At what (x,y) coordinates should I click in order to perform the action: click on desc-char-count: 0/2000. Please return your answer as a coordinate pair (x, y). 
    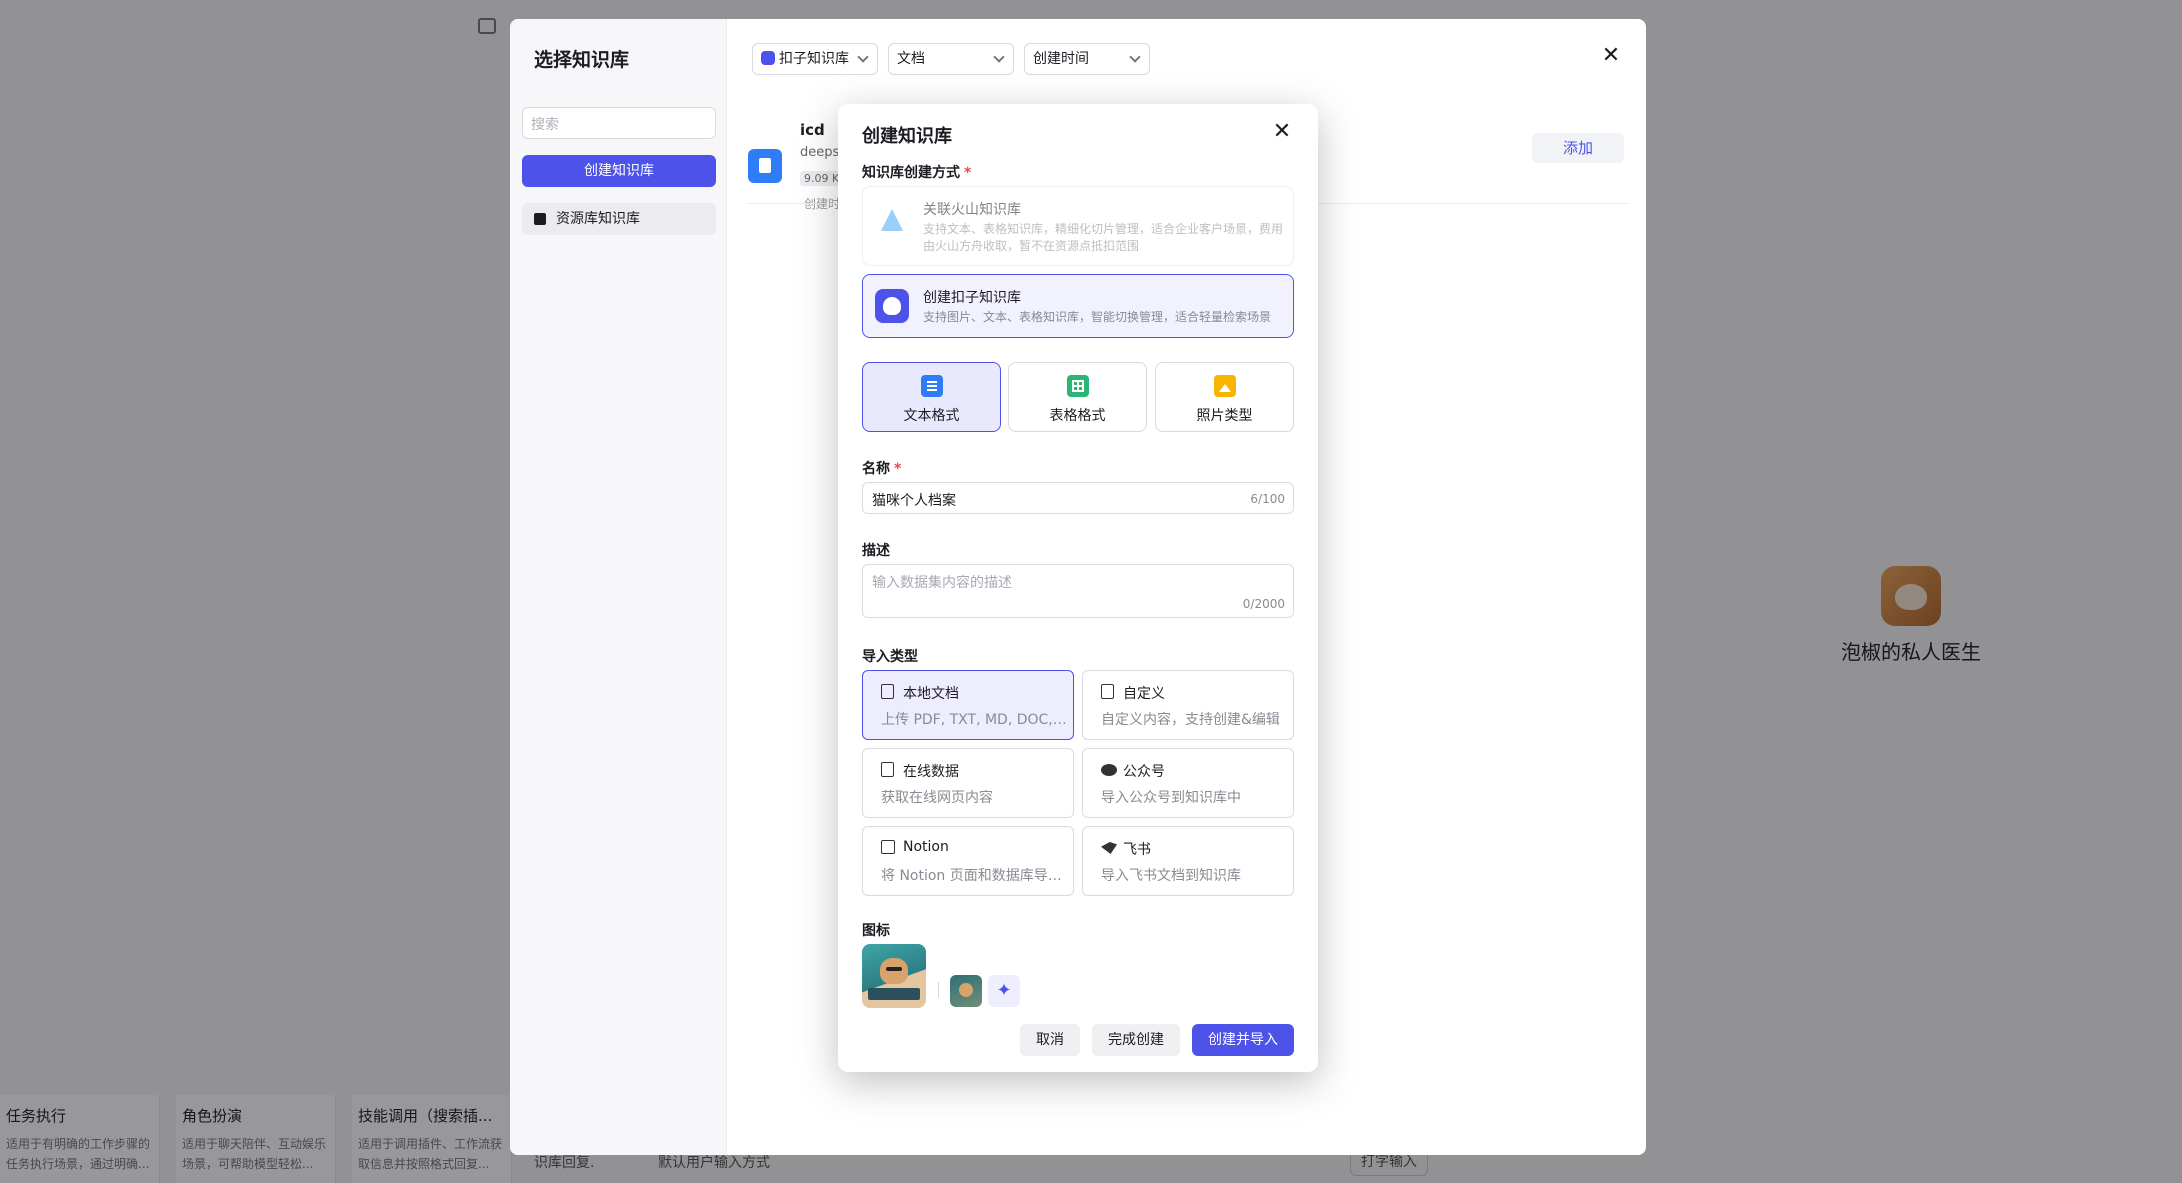
    Looking at the image, I should click on (1263, 604).